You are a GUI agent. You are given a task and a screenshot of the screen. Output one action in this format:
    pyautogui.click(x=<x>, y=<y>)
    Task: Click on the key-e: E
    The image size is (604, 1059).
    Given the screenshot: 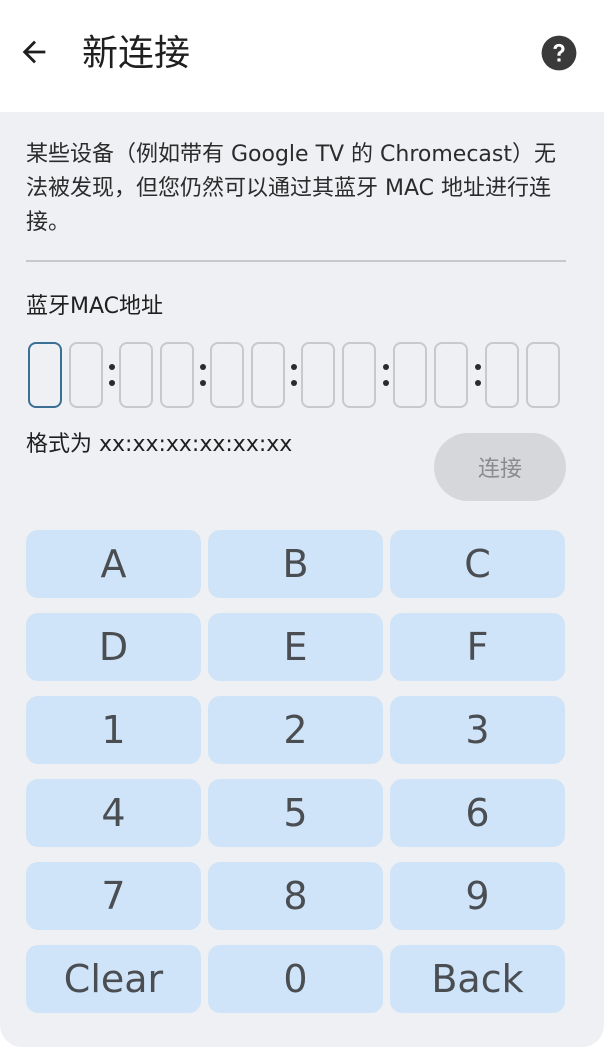 What is the action you would take?
    pyautogui.click(x=295, y=647)
    